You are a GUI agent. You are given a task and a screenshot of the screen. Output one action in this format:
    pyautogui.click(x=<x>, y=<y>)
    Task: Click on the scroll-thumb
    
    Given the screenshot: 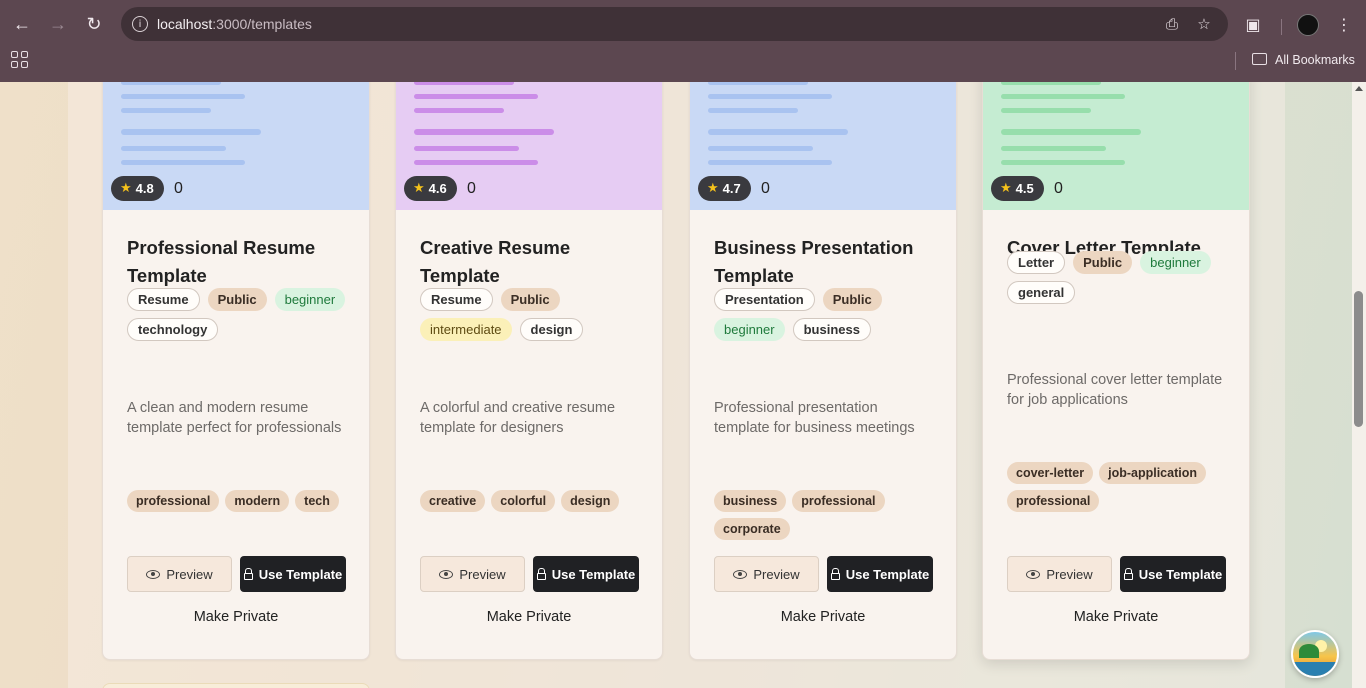 What is the action you would take?
    pyautogui.click(x=1358, y=359)
    